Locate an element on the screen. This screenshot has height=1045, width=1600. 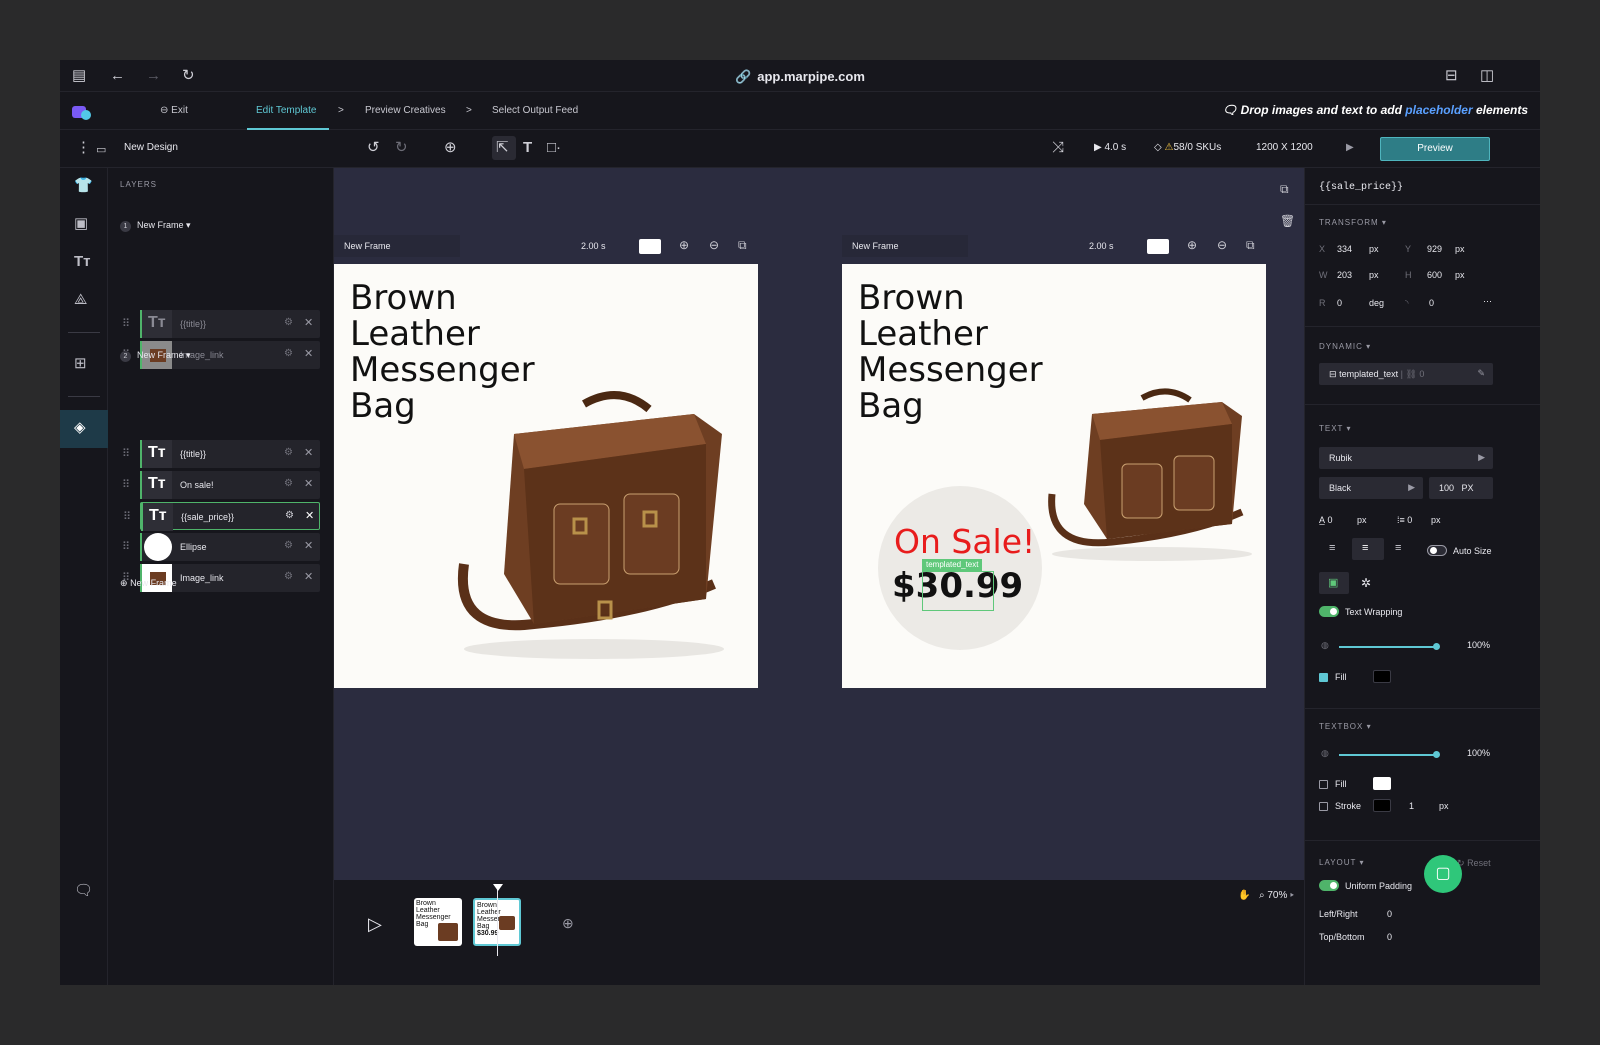
tab-edit-template: Edit Template is located at coordinates (286, 110).